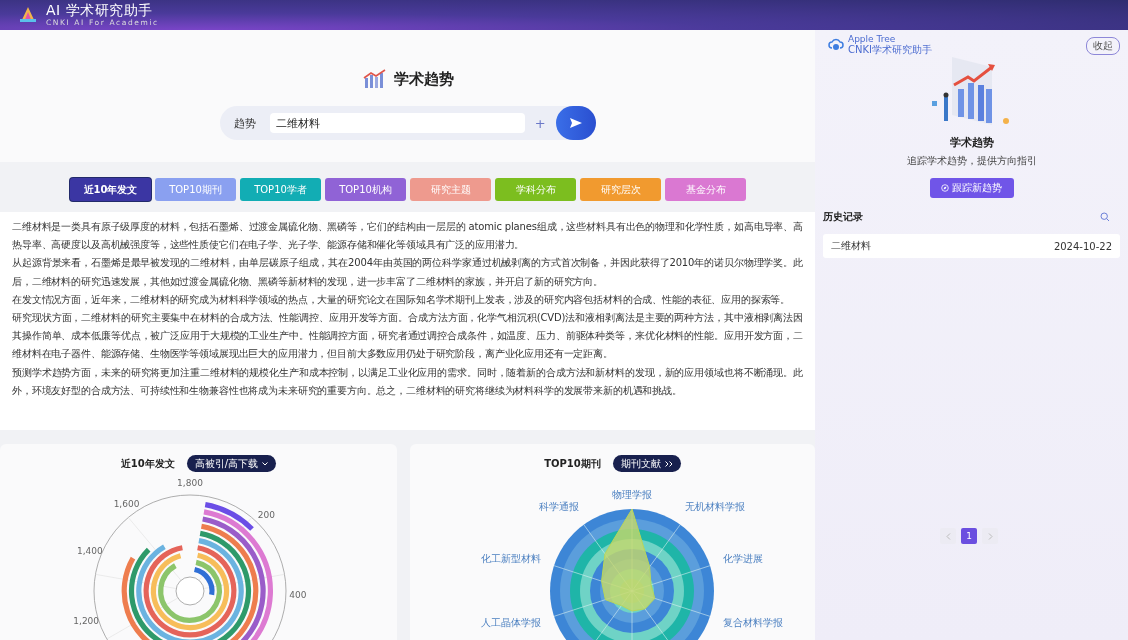 The height and width of the screenshot is (640, 1128). Describe the element at coordinates (1082, 246) in the screenshot. I see `history-date: 2024-10-22` at that location.